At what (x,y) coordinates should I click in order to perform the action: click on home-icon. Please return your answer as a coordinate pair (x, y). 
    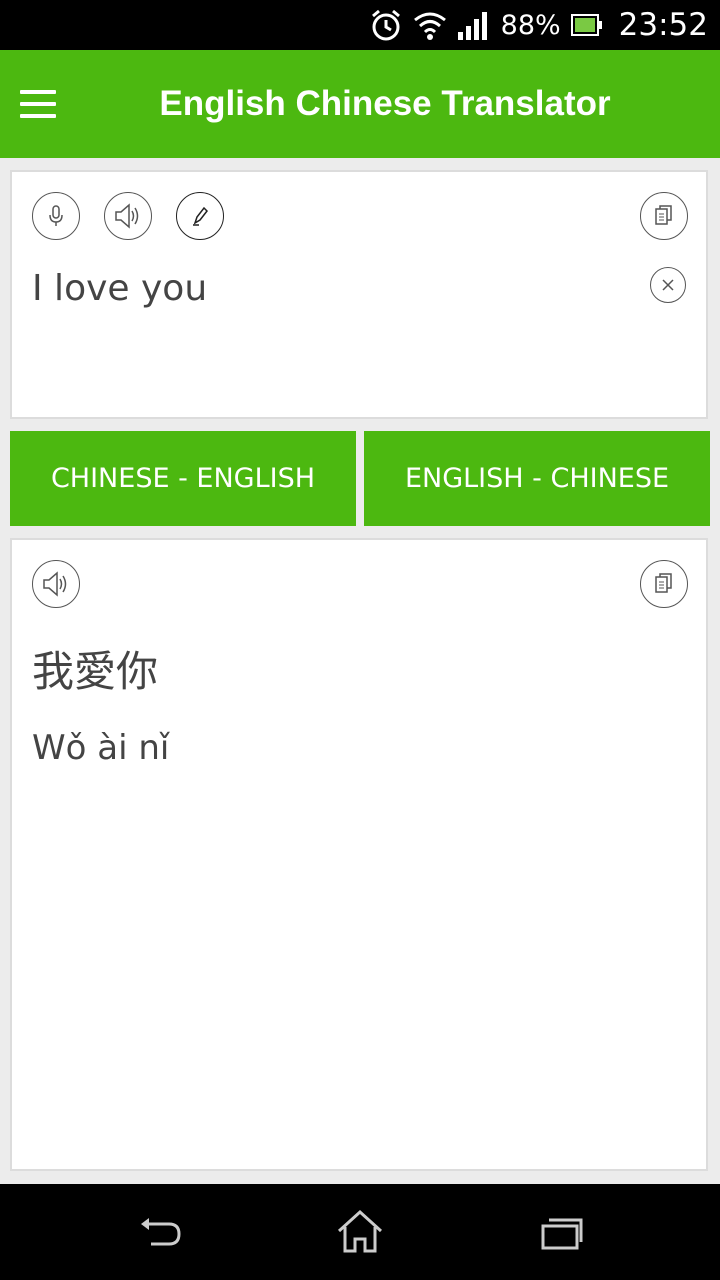
    Looking at the image, I should click on (360, 1232).